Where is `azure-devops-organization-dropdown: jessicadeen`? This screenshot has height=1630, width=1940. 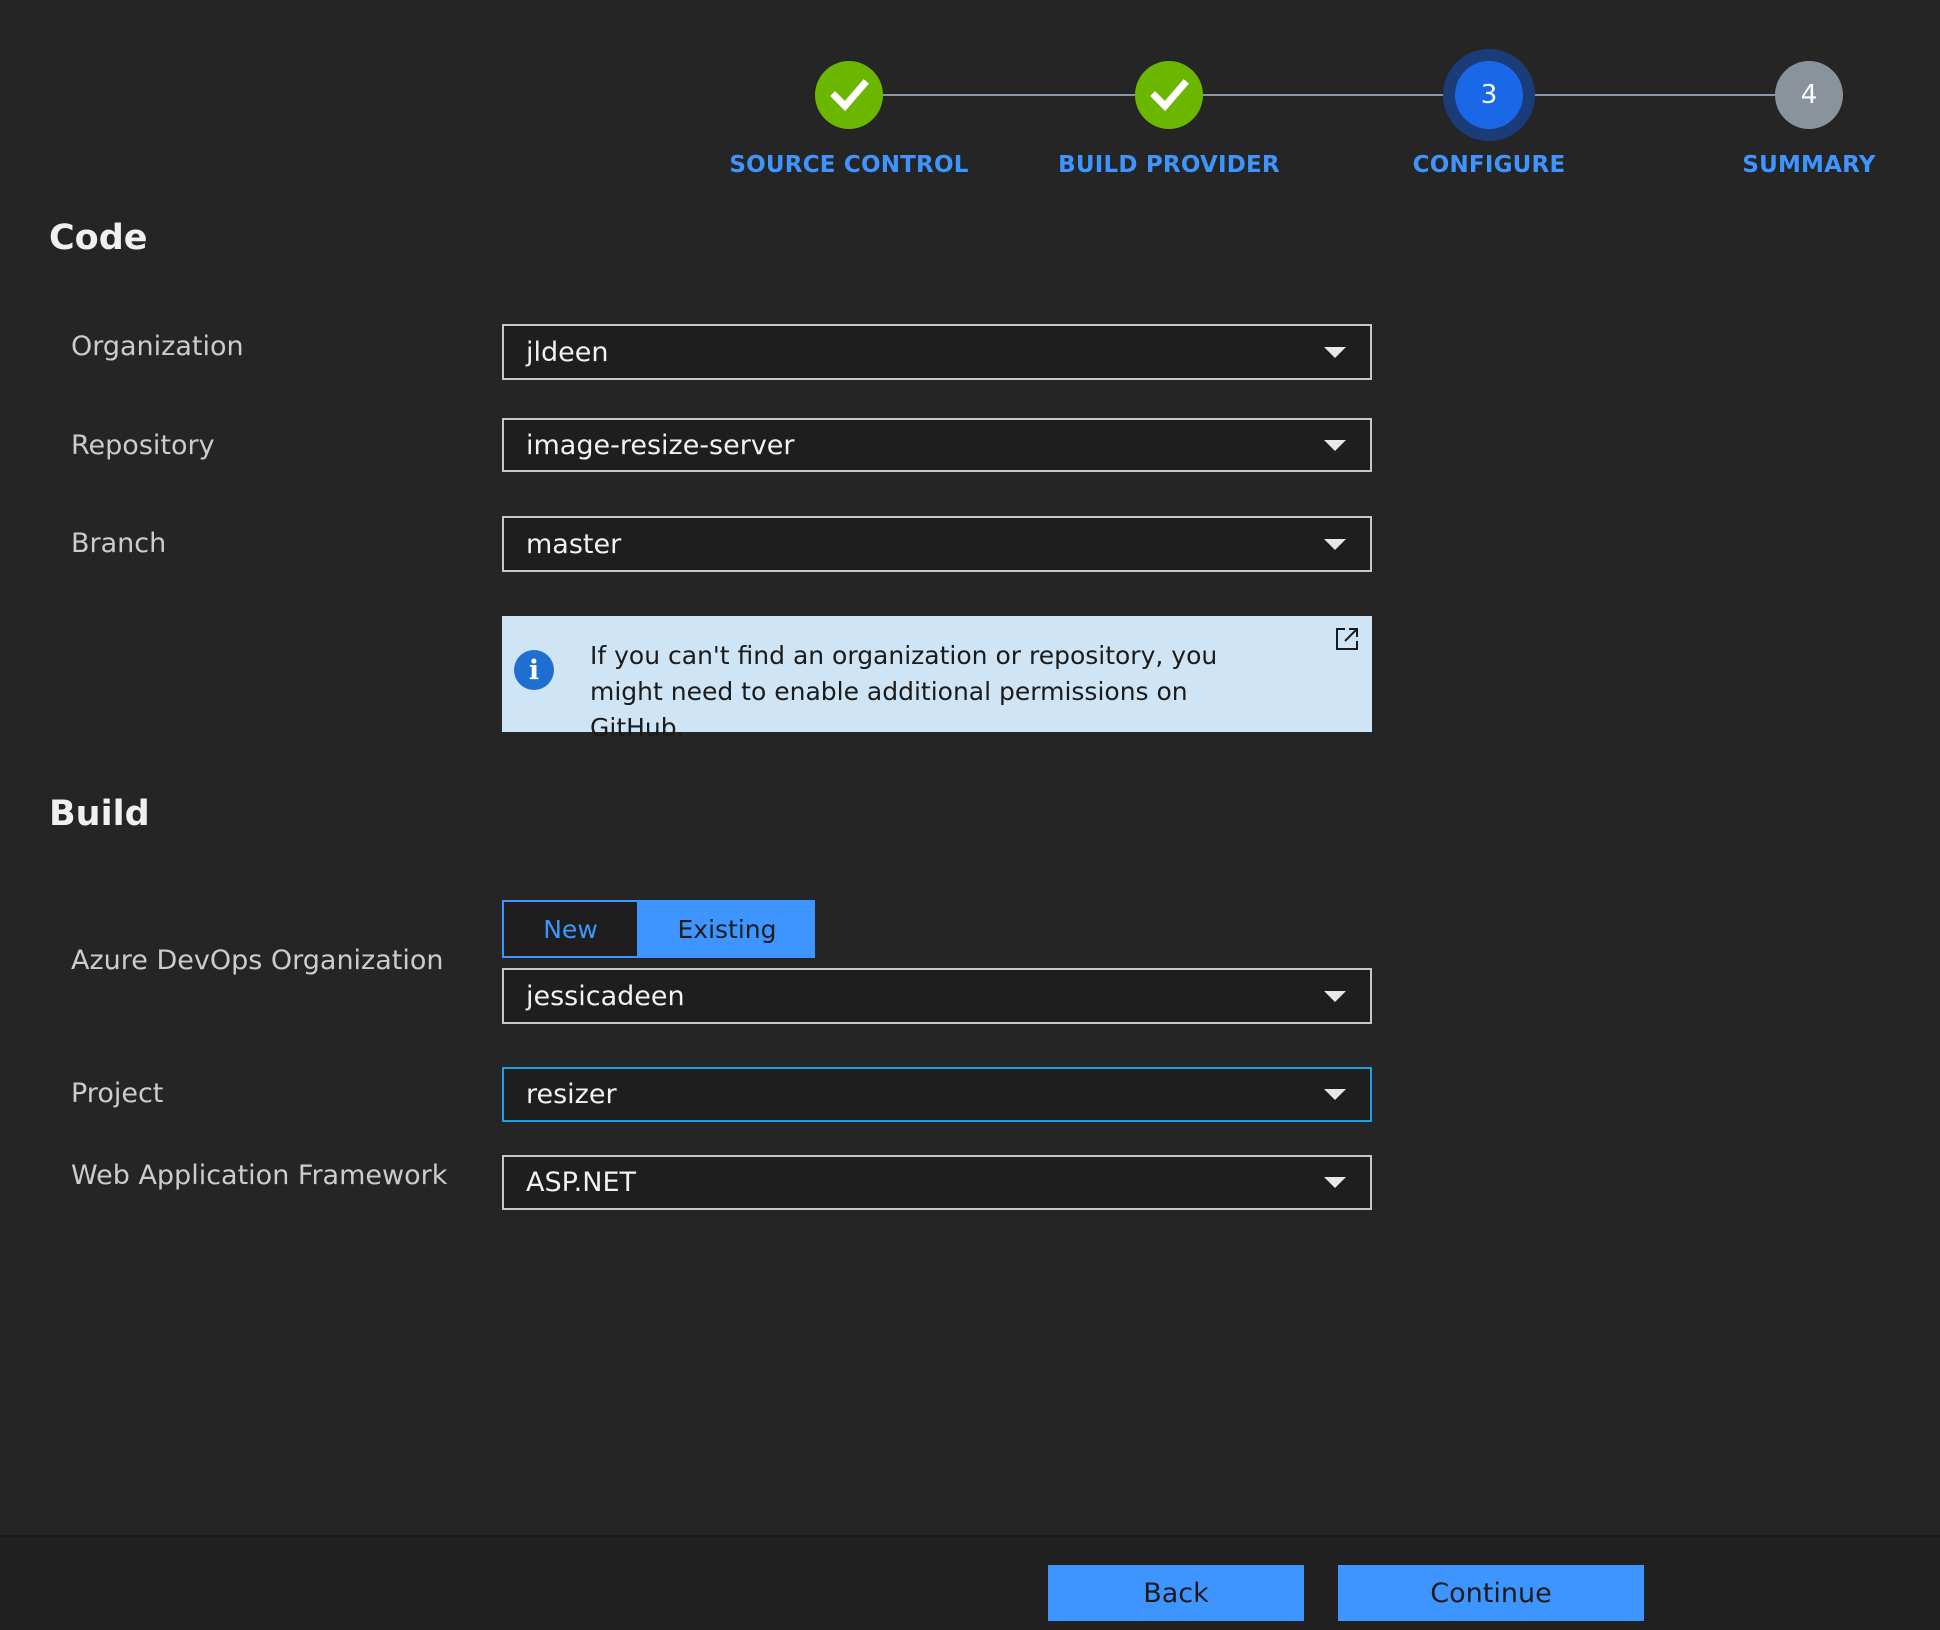 azure-devops-organization-dropdown: jessicadeen is located at coordinates (937, 996).